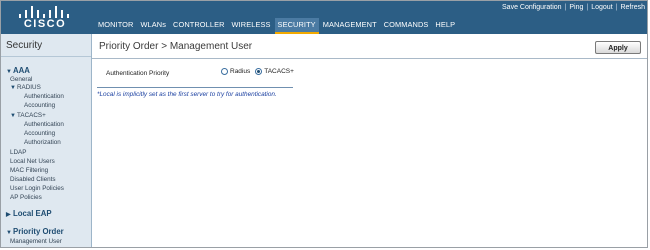 The image size is (650, 250). I want to click on top-links: Save Configuration | Ping | Logout | Refresh, so click(573, 7).